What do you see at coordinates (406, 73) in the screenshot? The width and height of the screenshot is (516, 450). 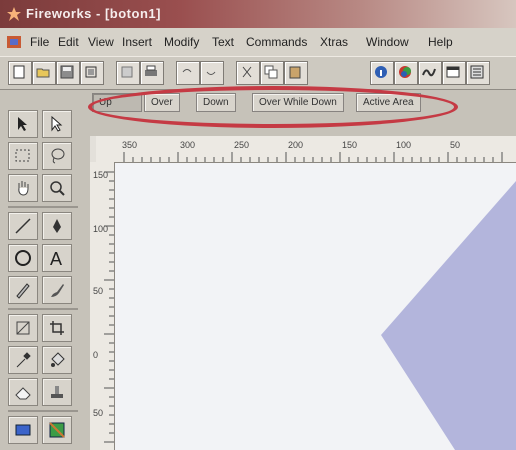 I see `color-icon` at bounding box center [406, 73].